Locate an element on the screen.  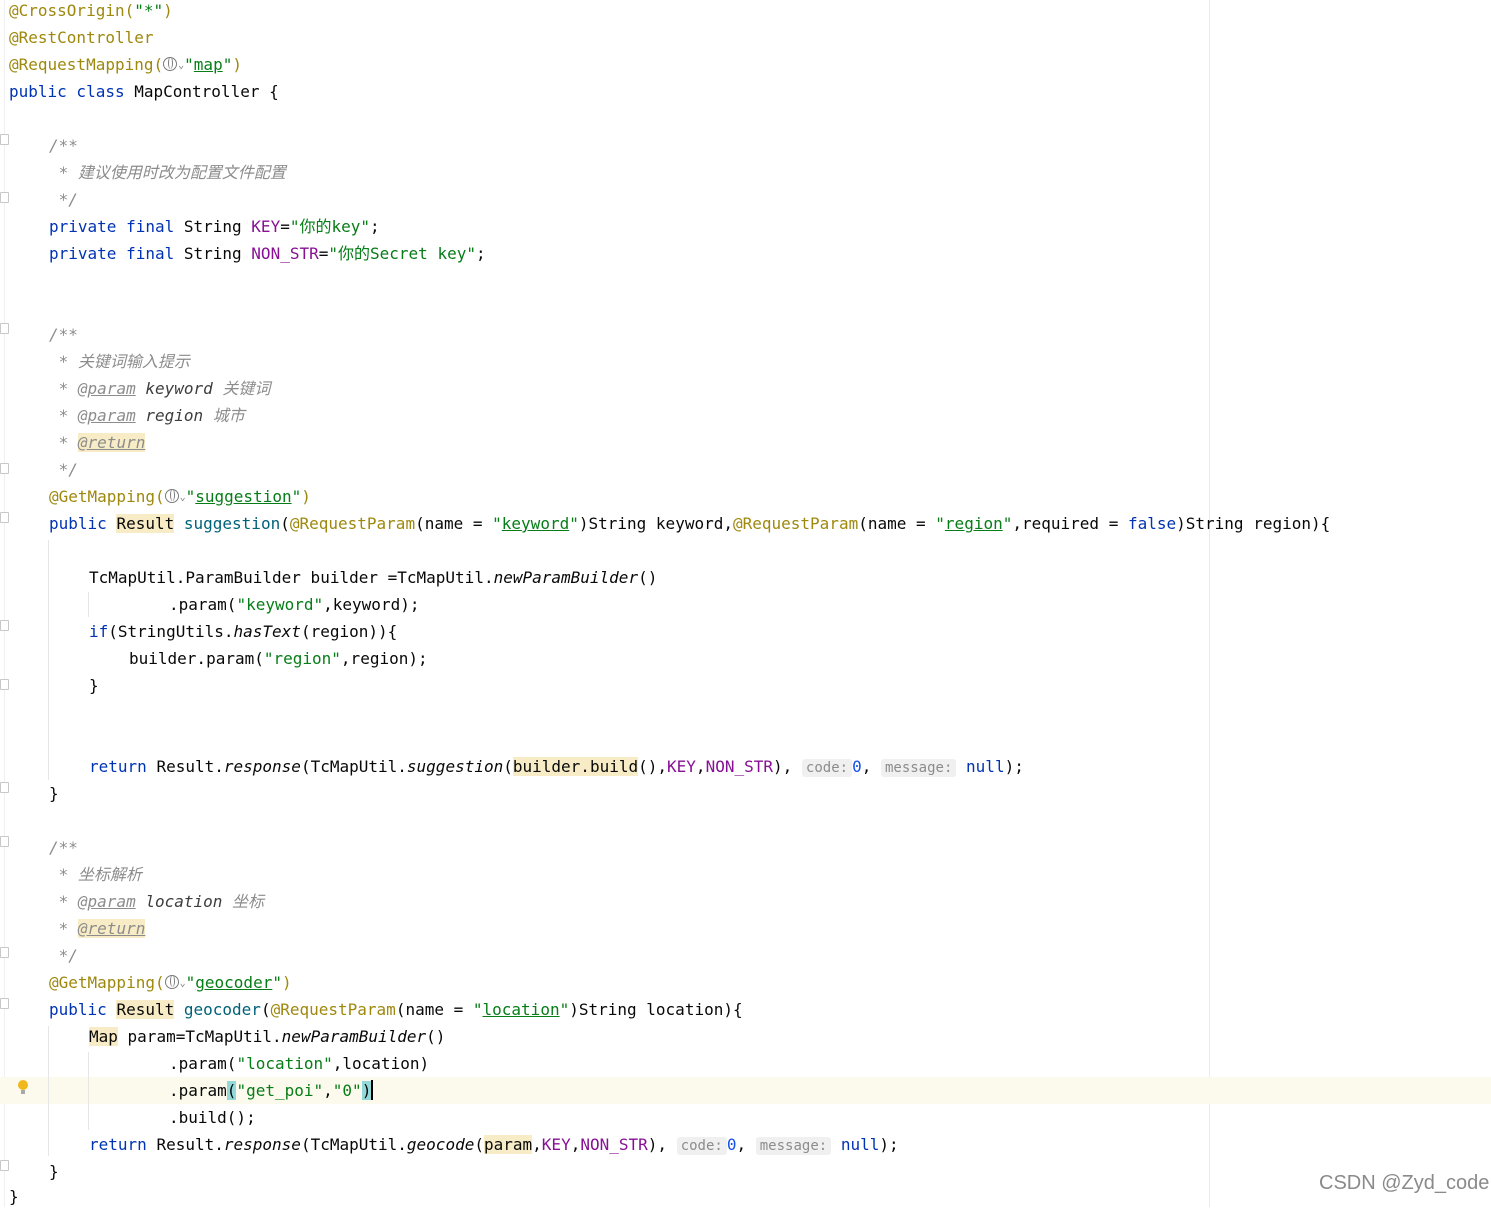
code-line: @RestController is located at coordinates (81, 37).